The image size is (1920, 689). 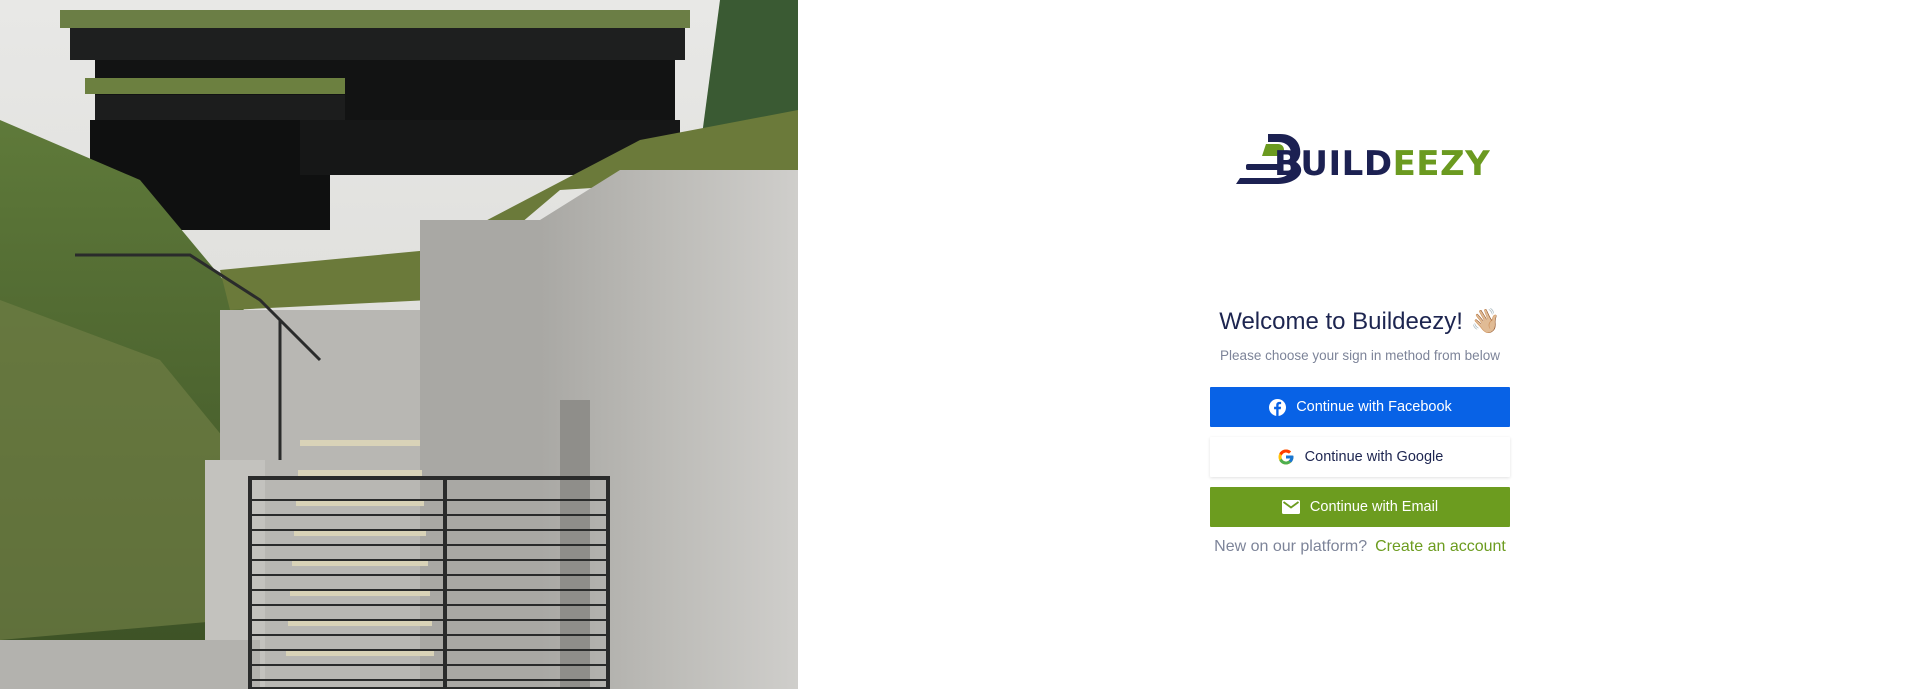 I want to click on signup-prompt-text: New on our platform?, so click(x=1291, y=546).